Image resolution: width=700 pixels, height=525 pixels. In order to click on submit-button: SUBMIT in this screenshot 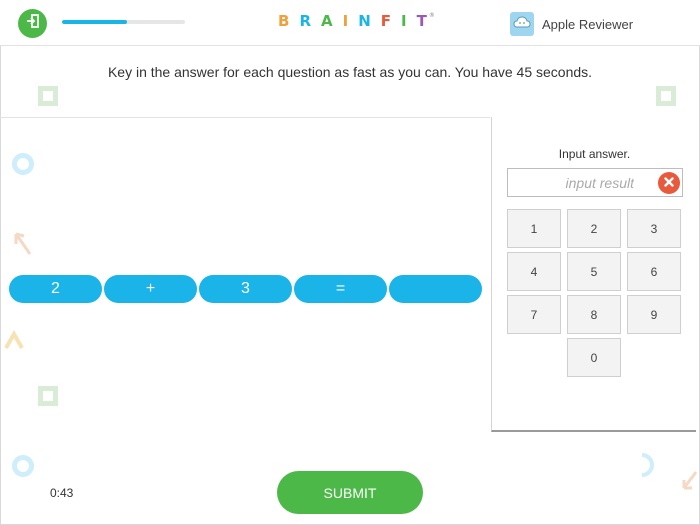, I will do `click(350, 492)`.